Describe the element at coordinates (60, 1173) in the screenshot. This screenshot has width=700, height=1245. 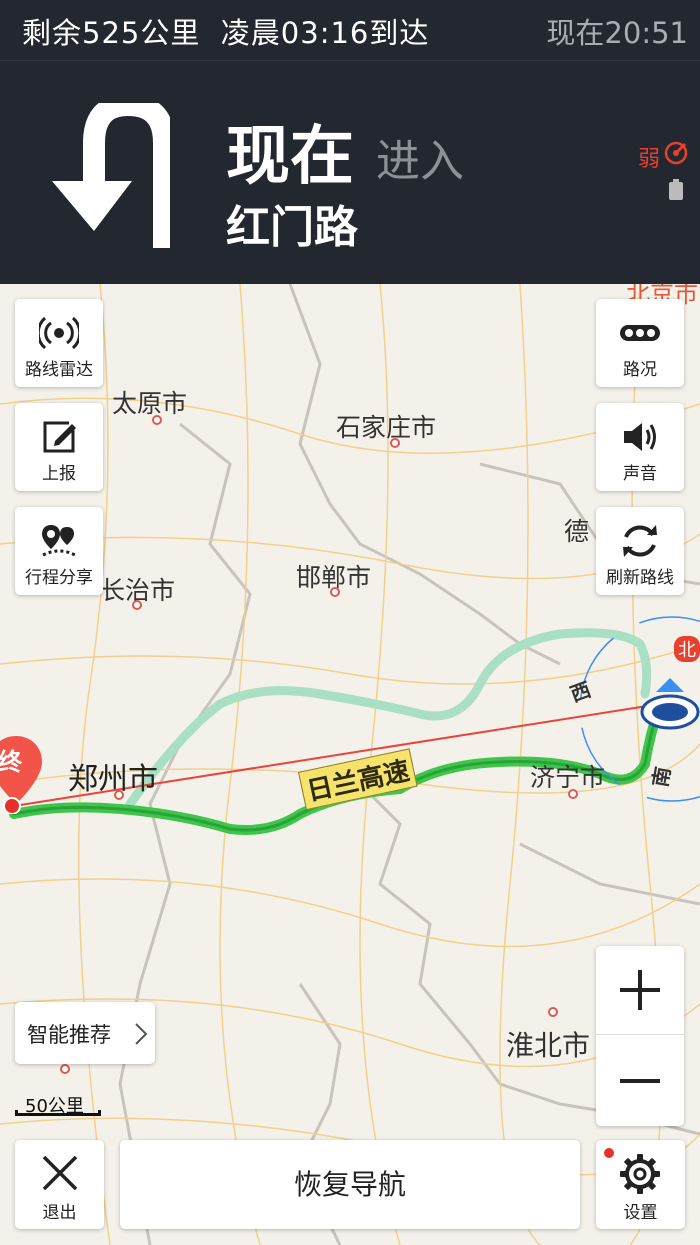
I see `close-icon` at that location.